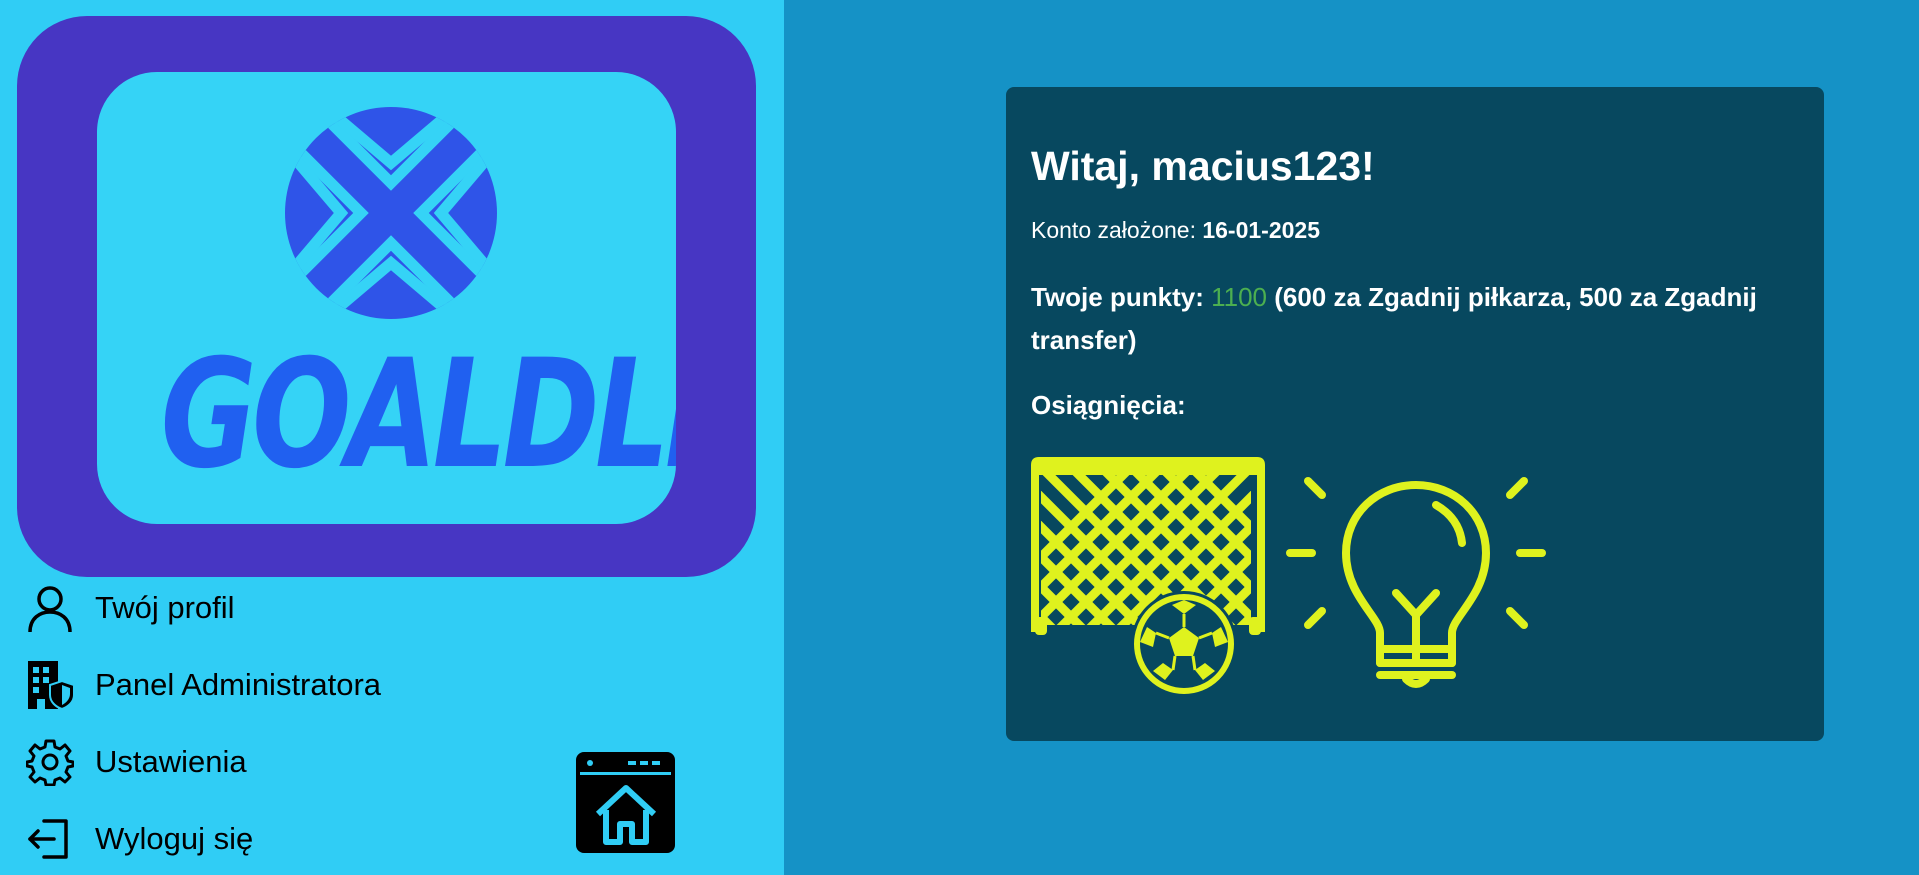 The width and height of the screenshot is (1919, 875). Describe the element at coordinates (171, 761) in the screenshot. I see `sidebar-item-label: Ustawienia` at that location.